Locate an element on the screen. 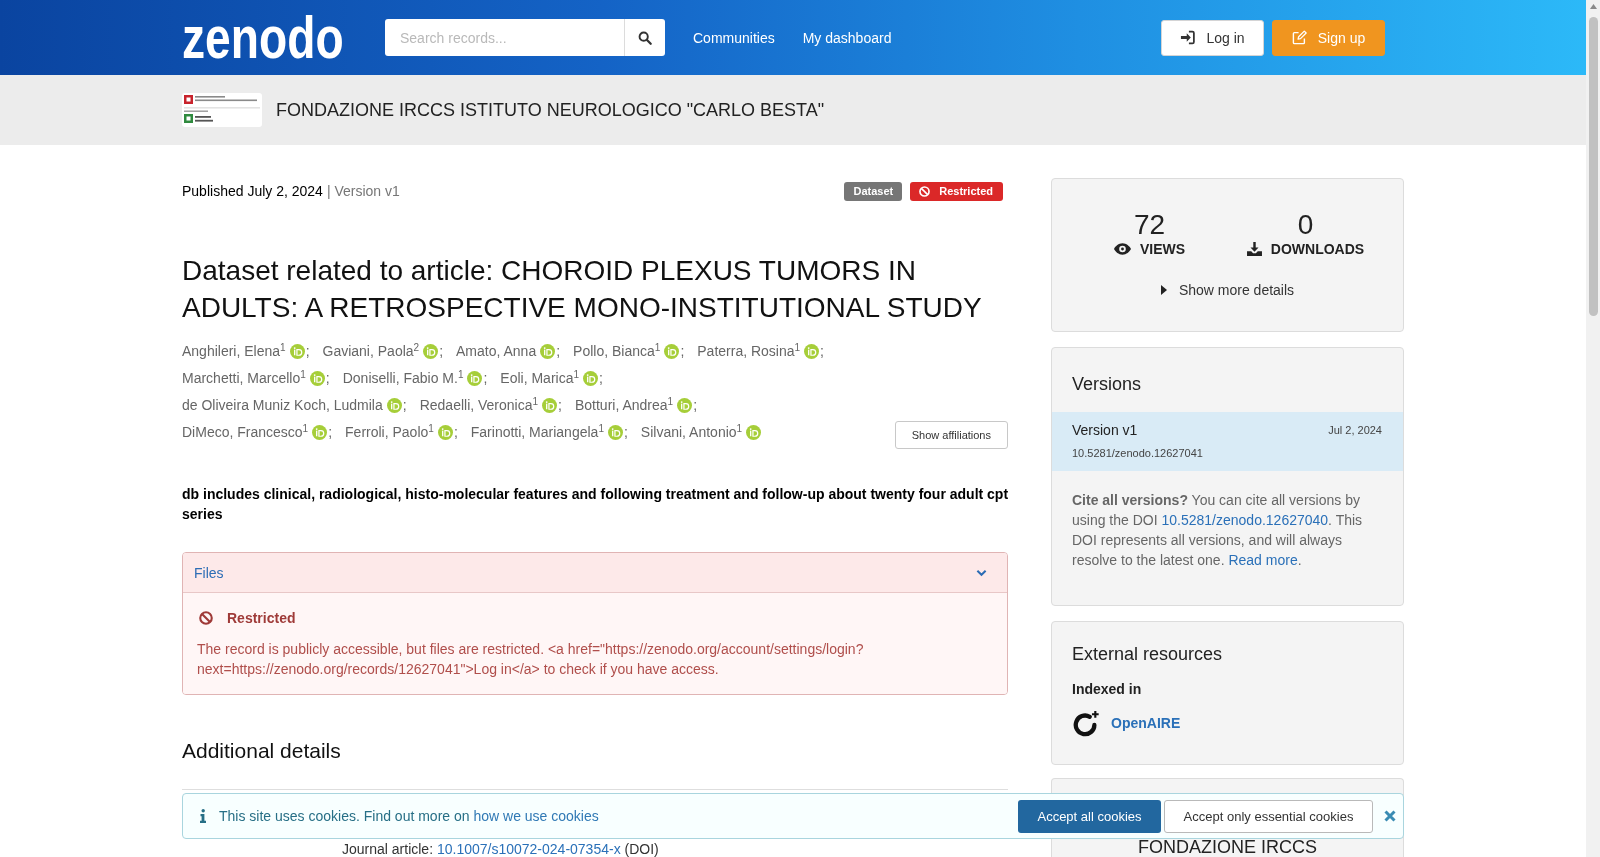  files-toggle: Files is located at coordinates (595, 573).